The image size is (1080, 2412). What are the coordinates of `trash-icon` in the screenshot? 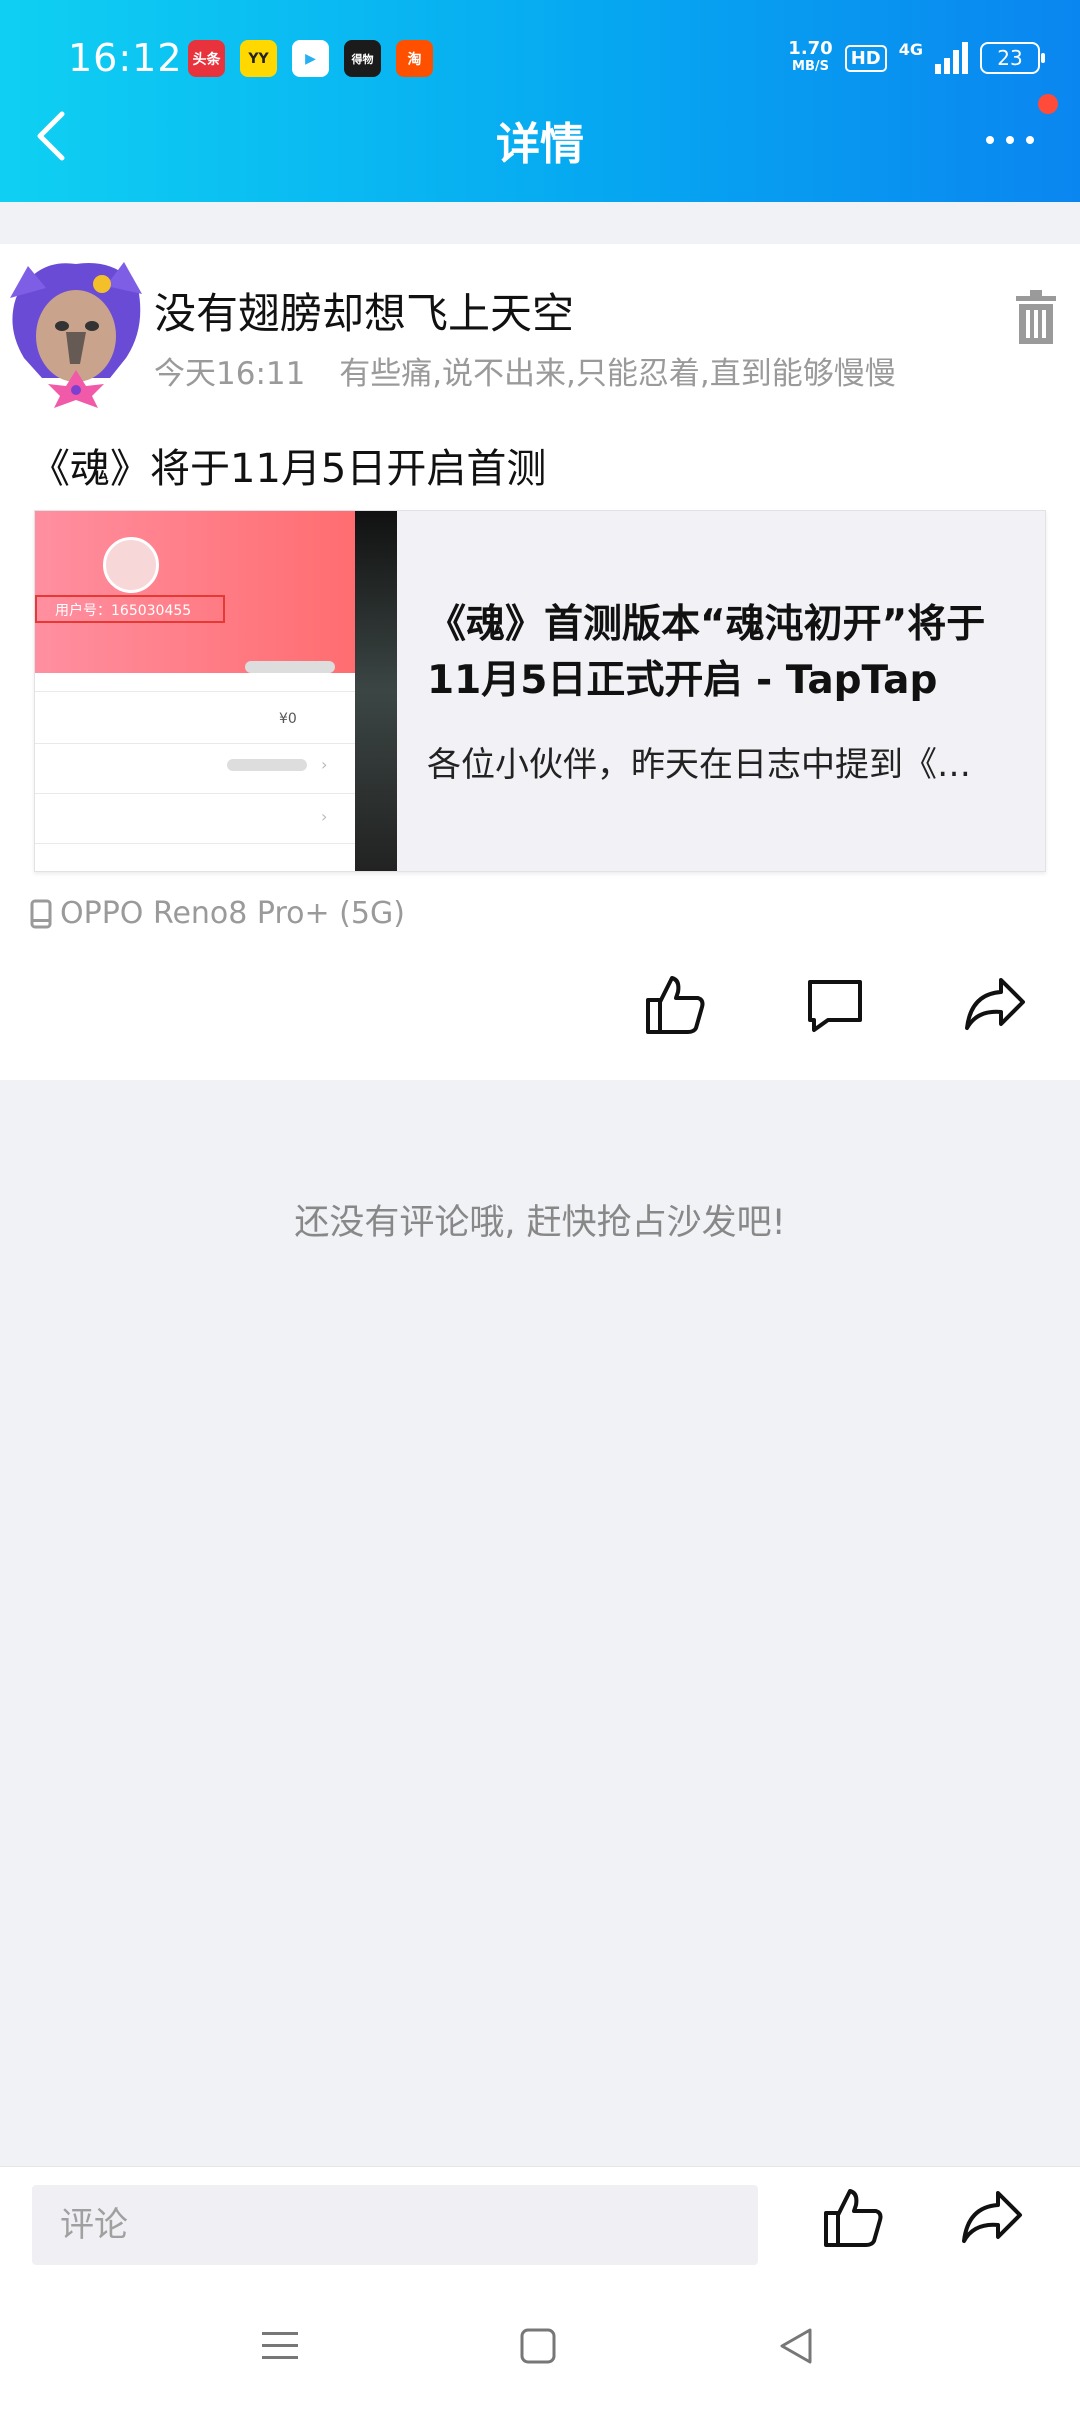 It's located at (1036, 317).